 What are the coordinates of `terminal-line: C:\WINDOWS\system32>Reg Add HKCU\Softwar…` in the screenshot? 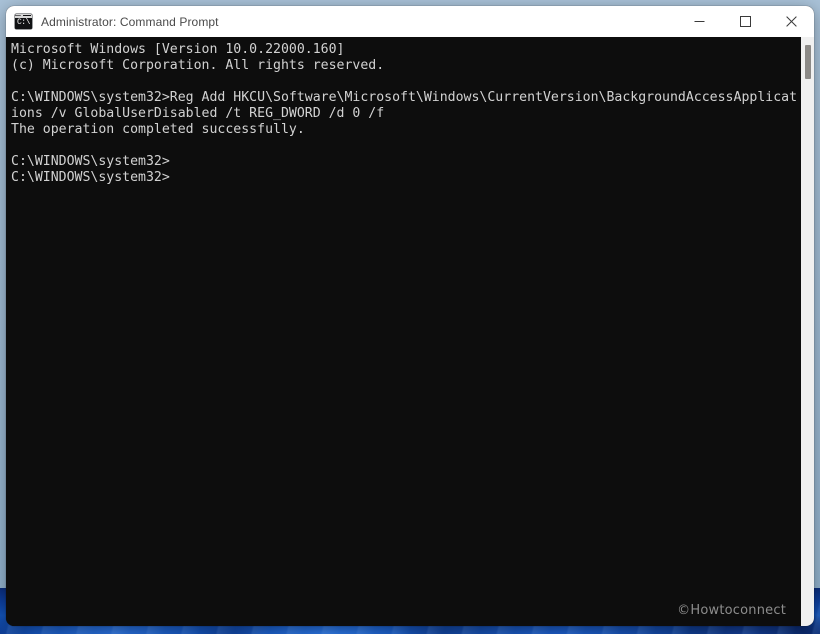 It's located at (404, 97).